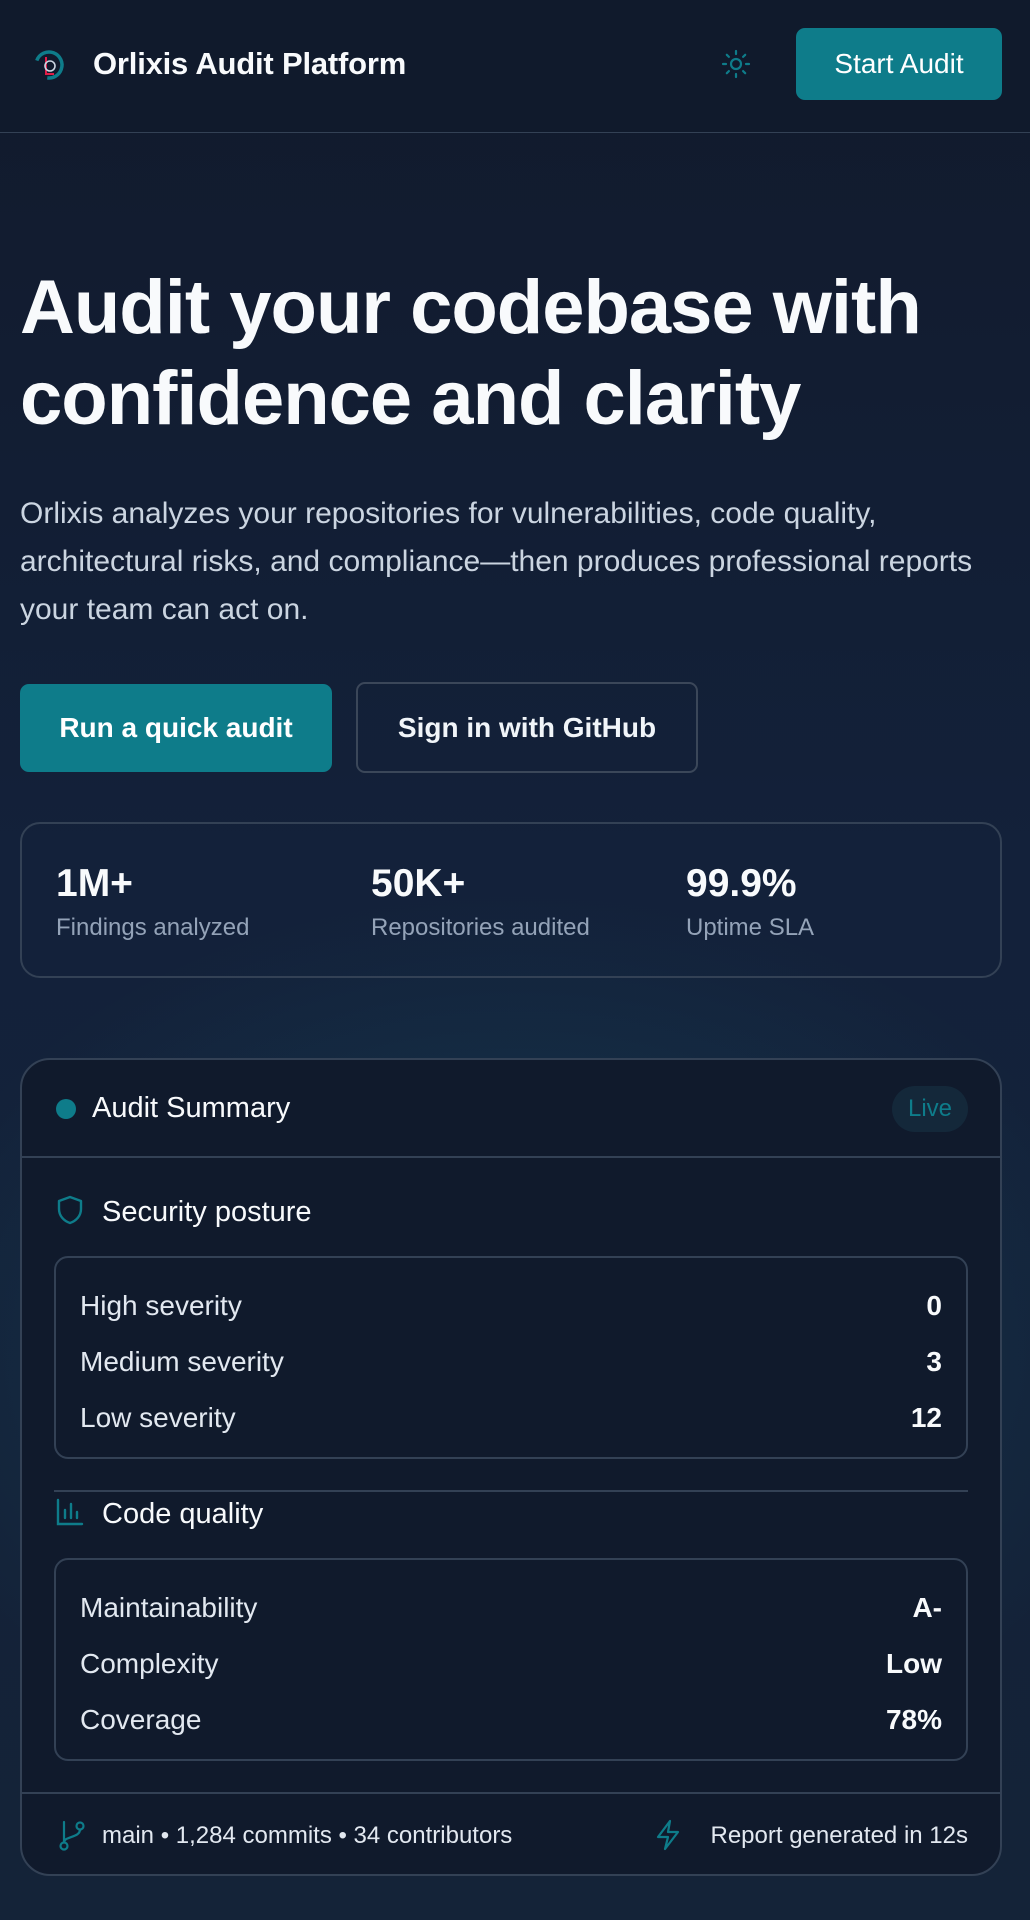 Image resolution: width=1030 pixels, height=1920 pixels. What do you see at coordinates (49, 65) in the screenshot?
I see `orlixis-logo-icon` at bounding box center [49, 65].